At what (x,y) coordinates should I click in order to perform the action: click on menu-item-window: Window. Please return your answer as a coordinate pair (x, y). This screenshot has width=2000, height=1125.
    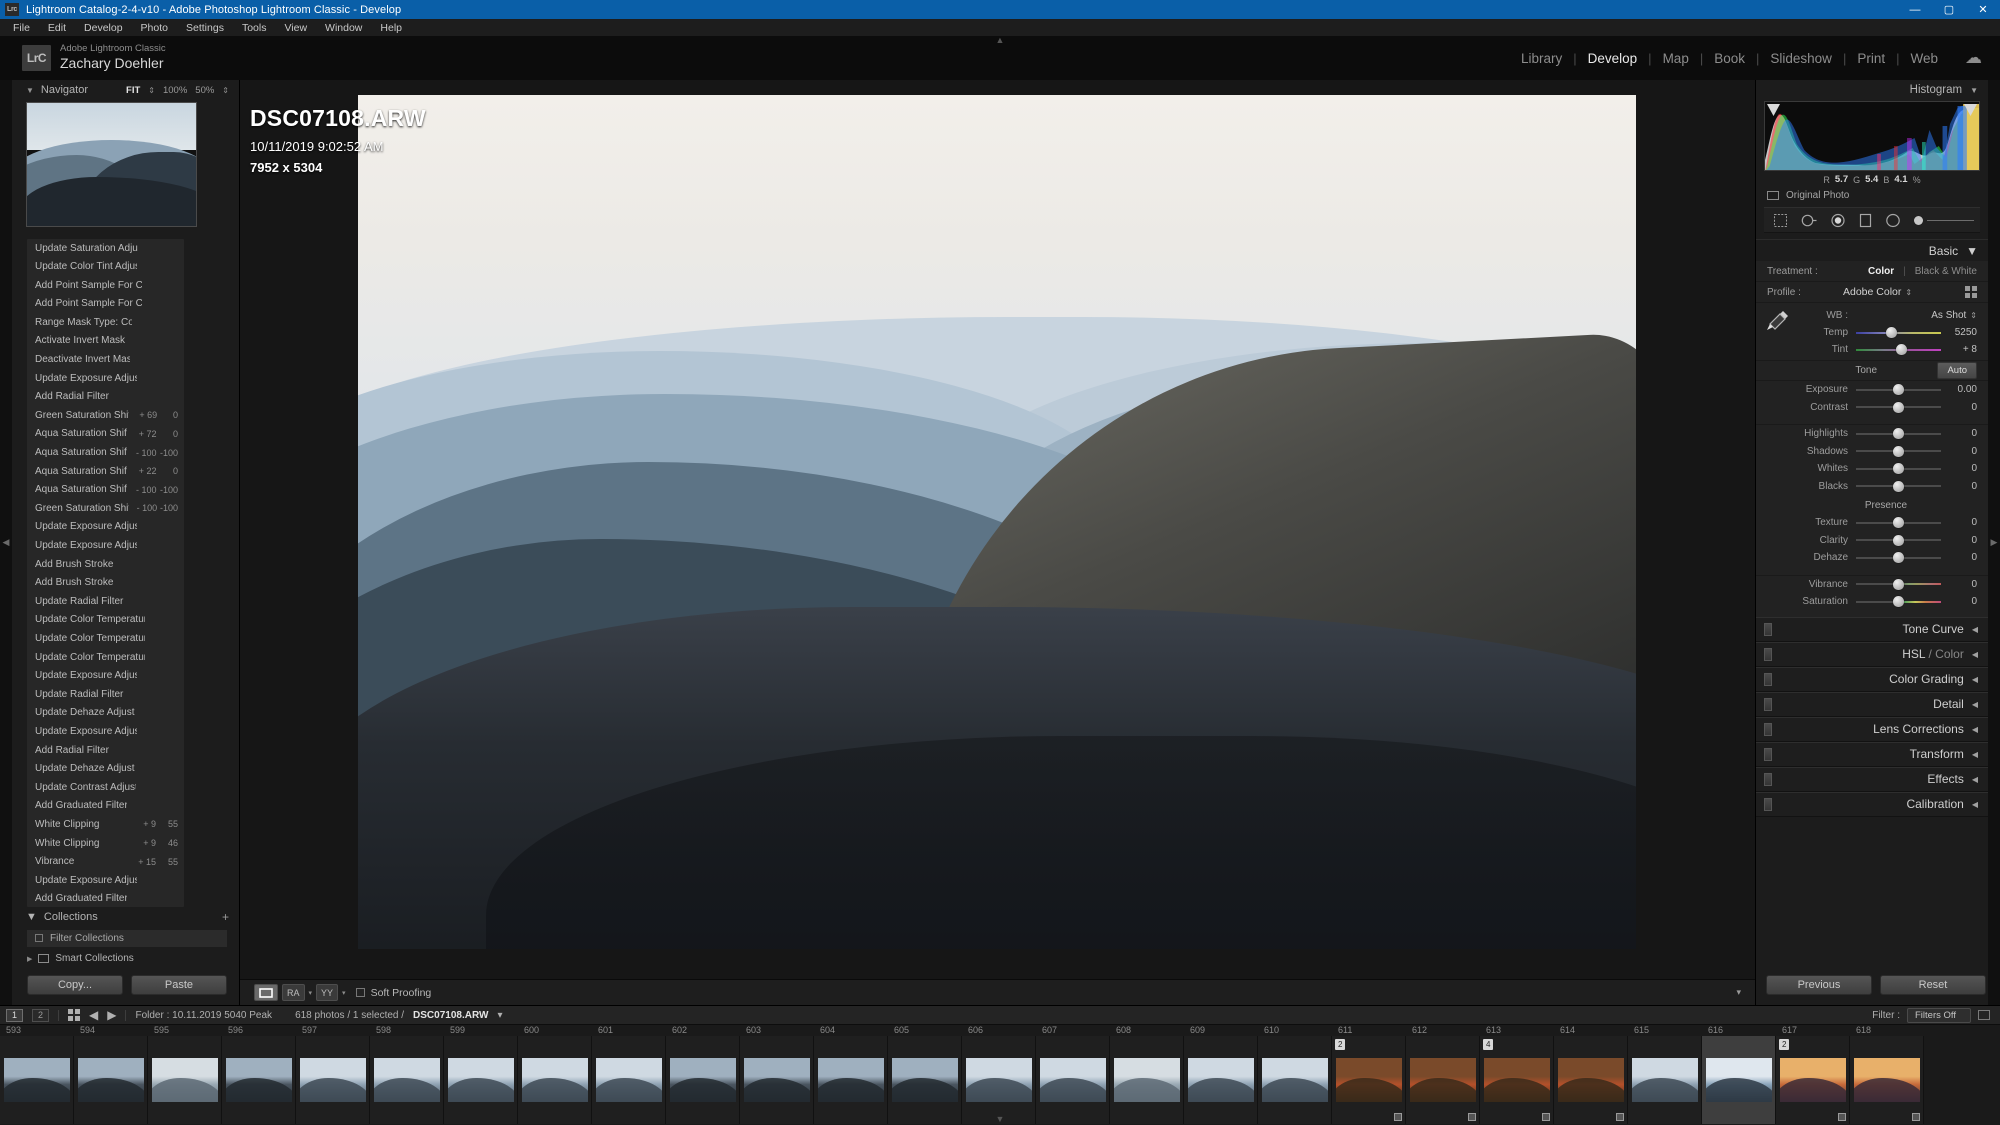
    Looking at the image, I should click on (343, 28).